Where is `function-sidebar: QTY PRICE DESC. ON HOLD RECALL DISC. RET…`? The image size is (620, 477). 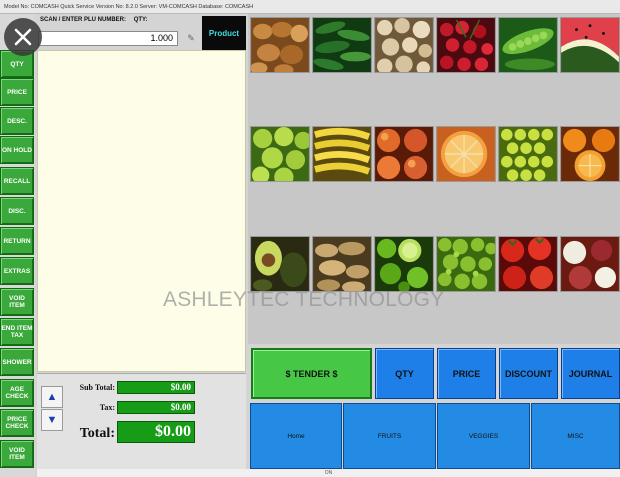 function-sidebar: QTY PRICE DESC. ON HOLD RECALL DISC. RET… is located at coordinates (17, 245).